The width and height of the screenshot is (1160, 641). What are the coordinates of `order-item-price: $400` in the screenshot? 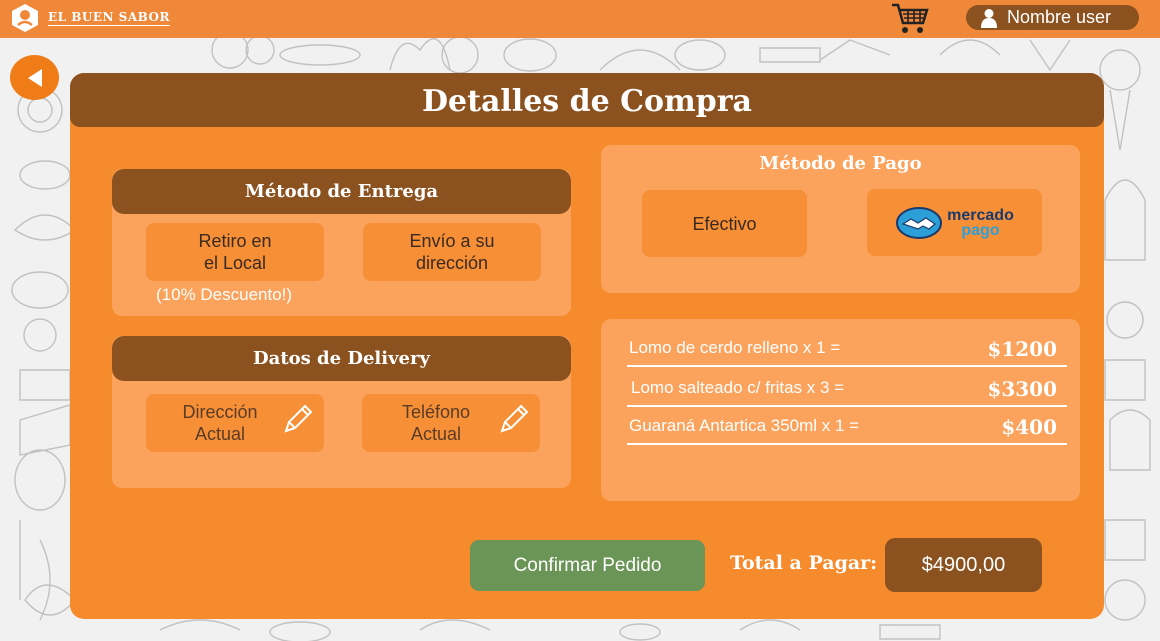 It's located at (1029, 427).